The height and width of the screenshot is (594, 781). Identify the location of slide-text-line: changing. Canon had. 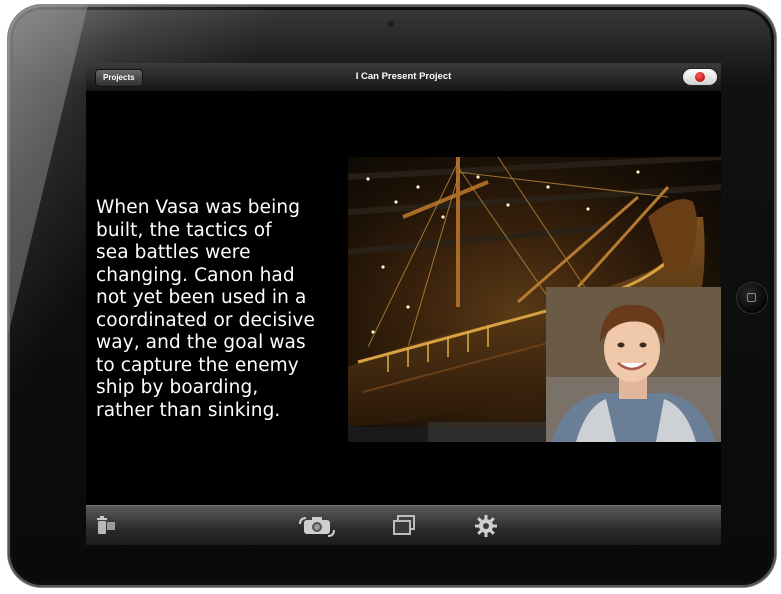
(195, 275).